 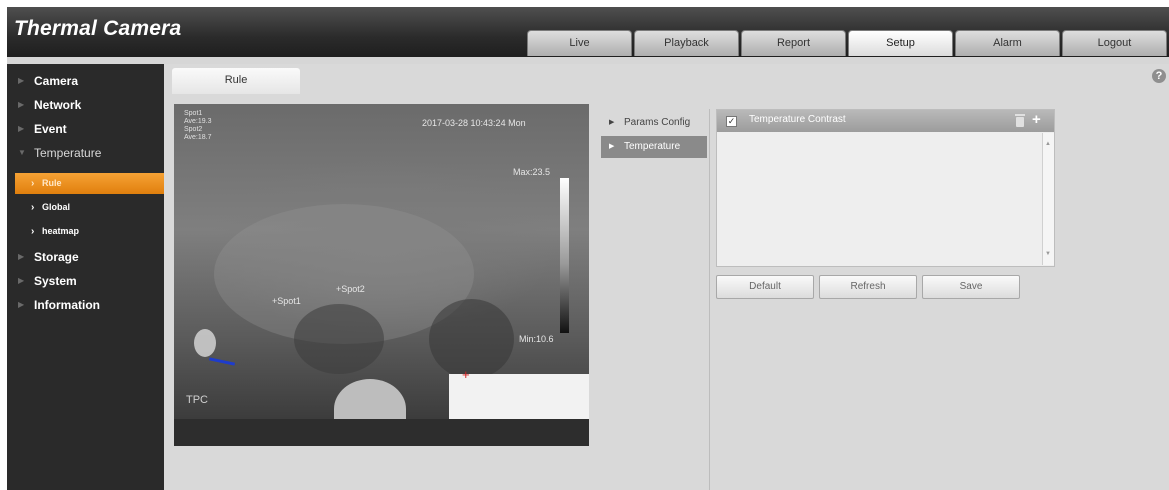 I want to click on spots-info: Spot1 Ave:19.3 Spot2 Ave:18.7, so click(x=198, y=126).